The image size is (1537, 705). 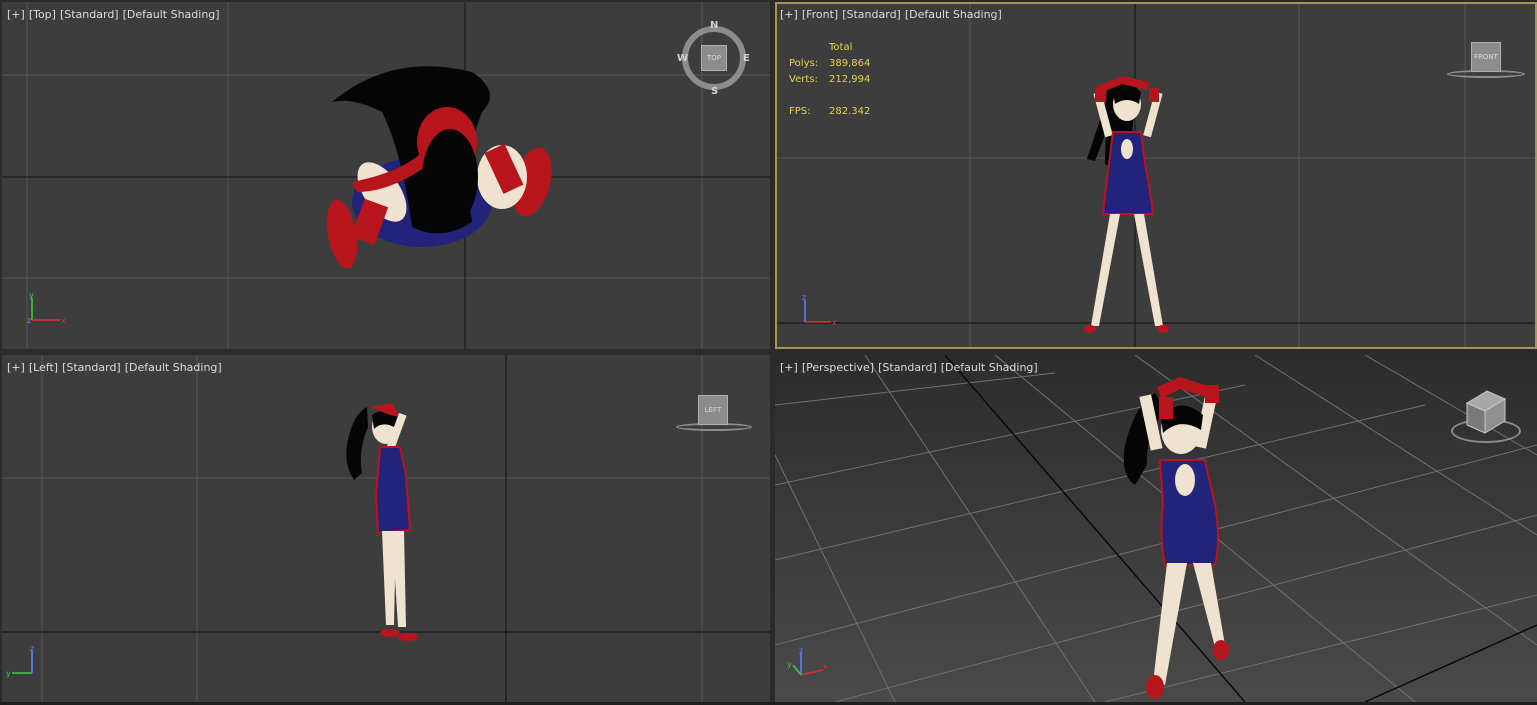 What do you see at coordinates (20, 661) in the screenshot?
I see `axis-tripod-icon: z y` at bounding box center [20, 661].